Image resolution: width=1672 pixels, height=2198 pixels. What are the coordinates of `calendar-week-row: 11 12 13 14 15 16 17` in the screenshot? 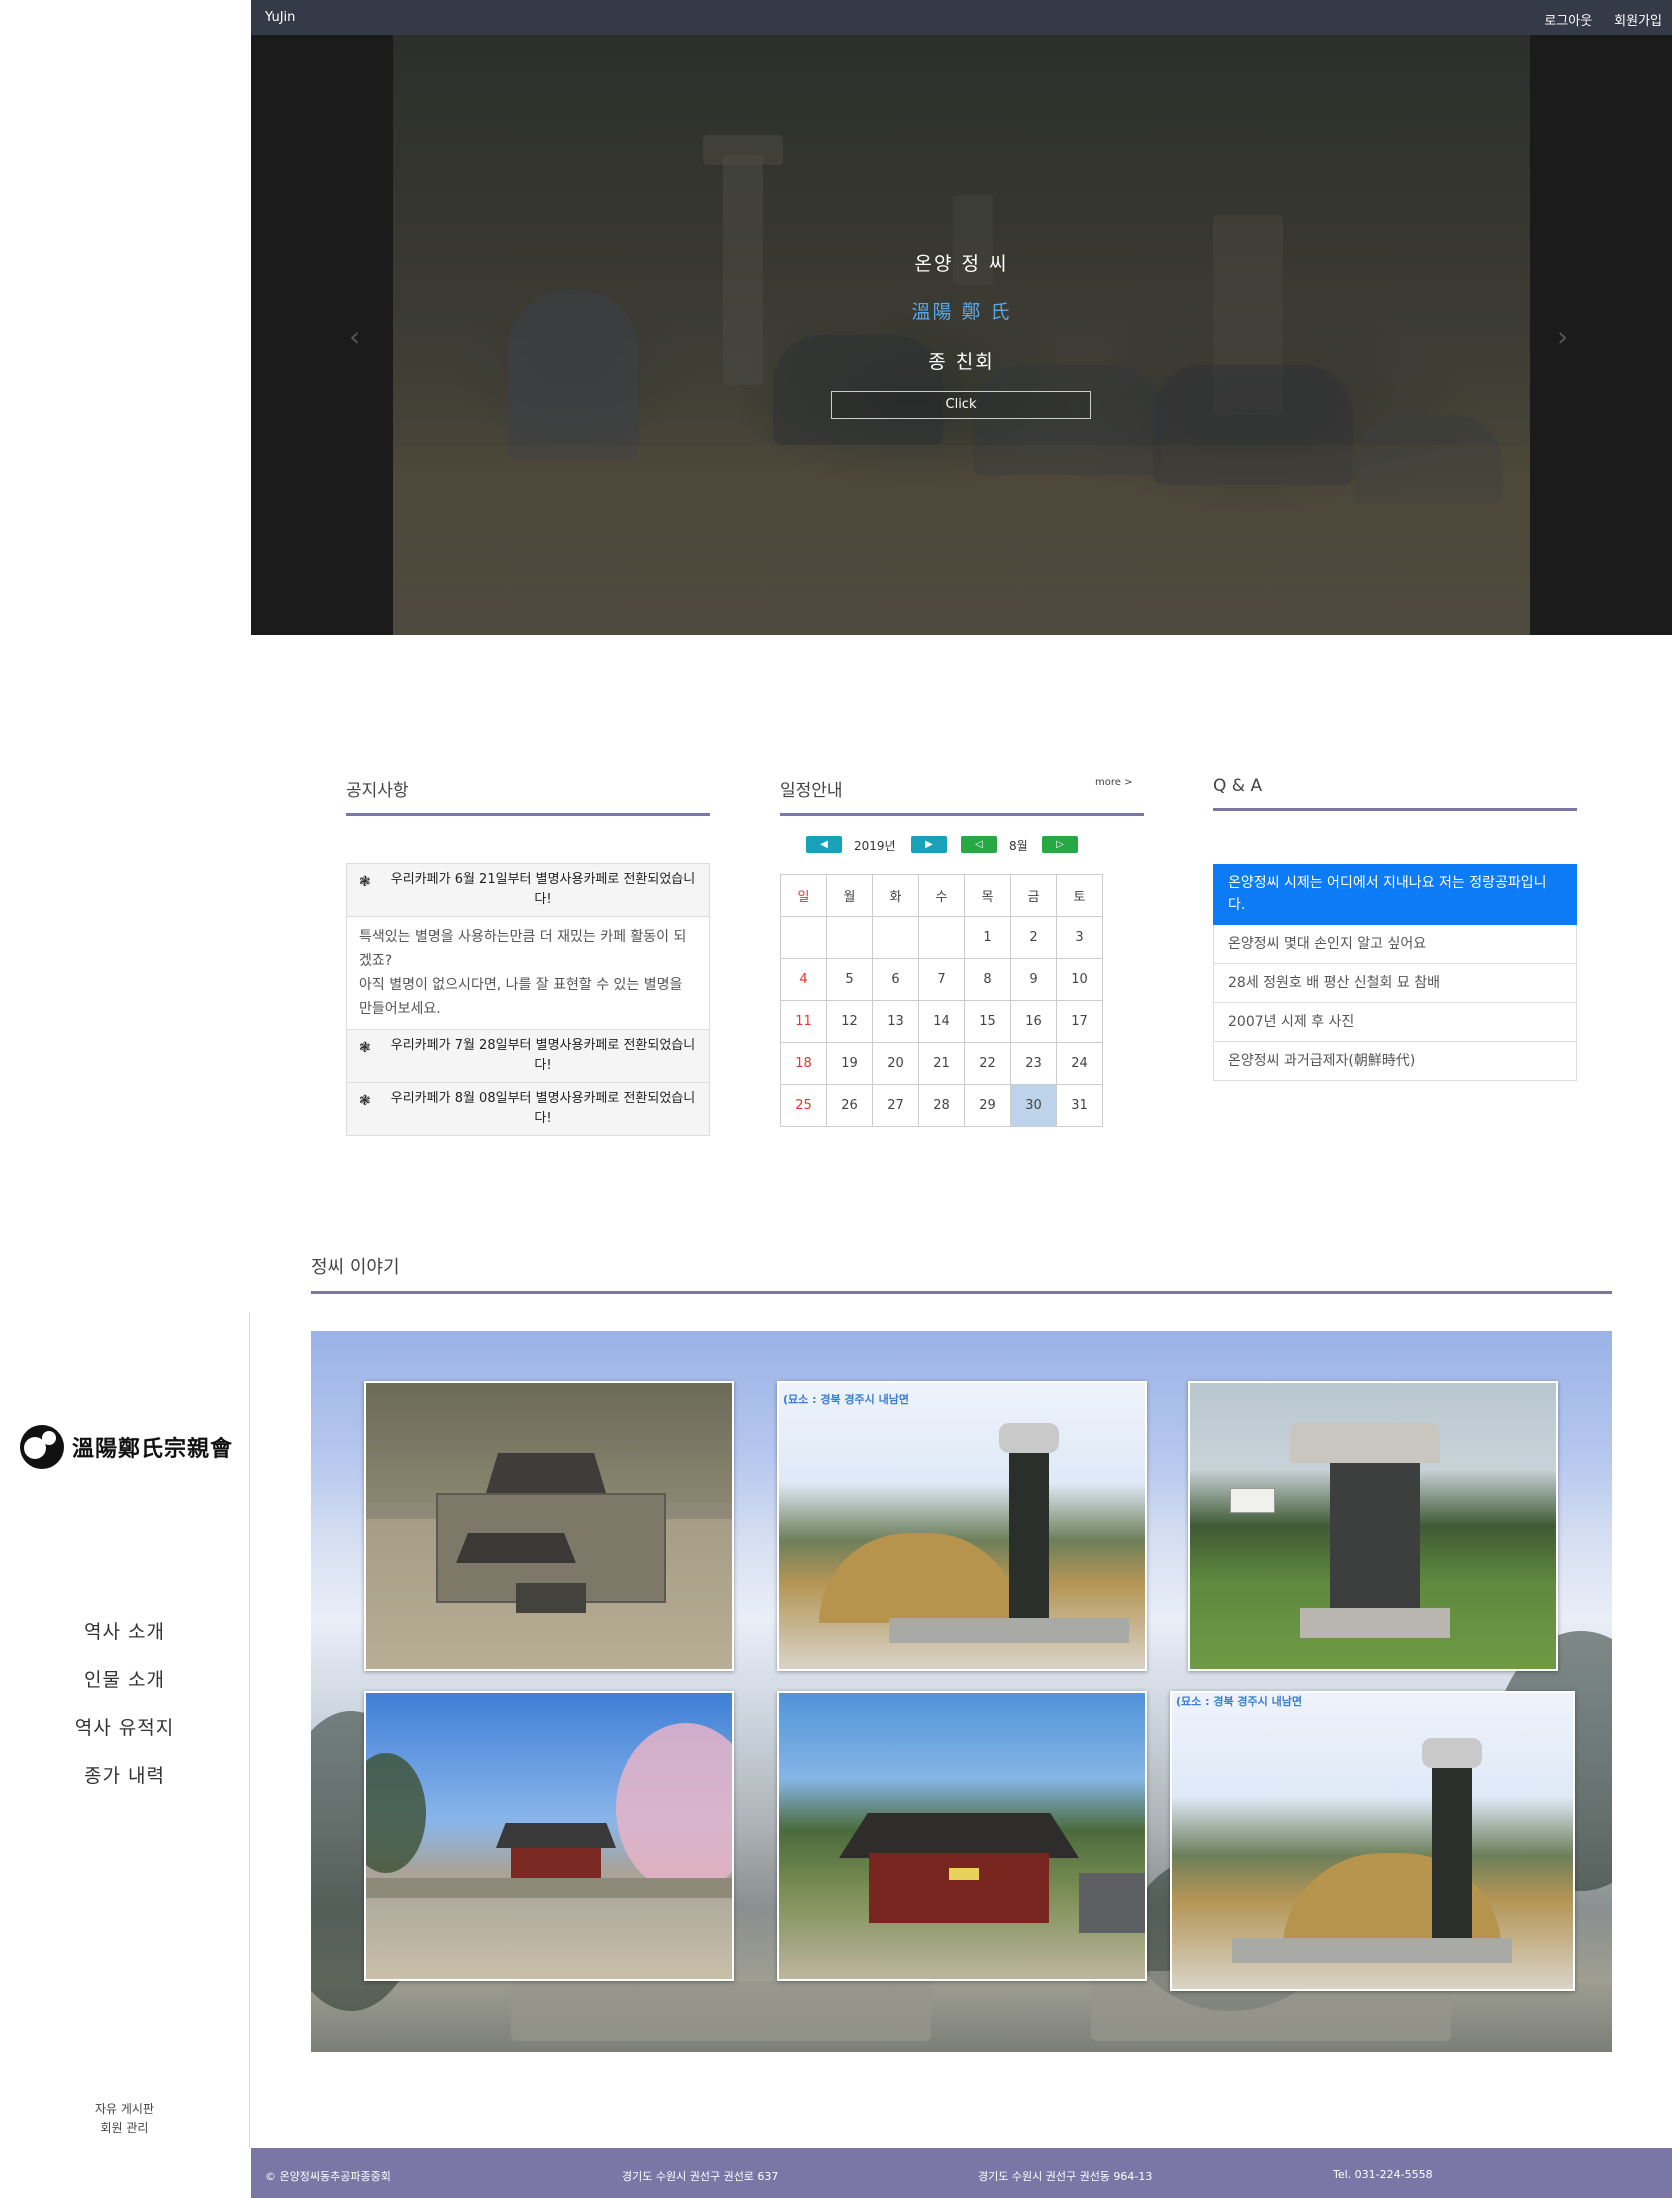 It's located at (941, 1021).